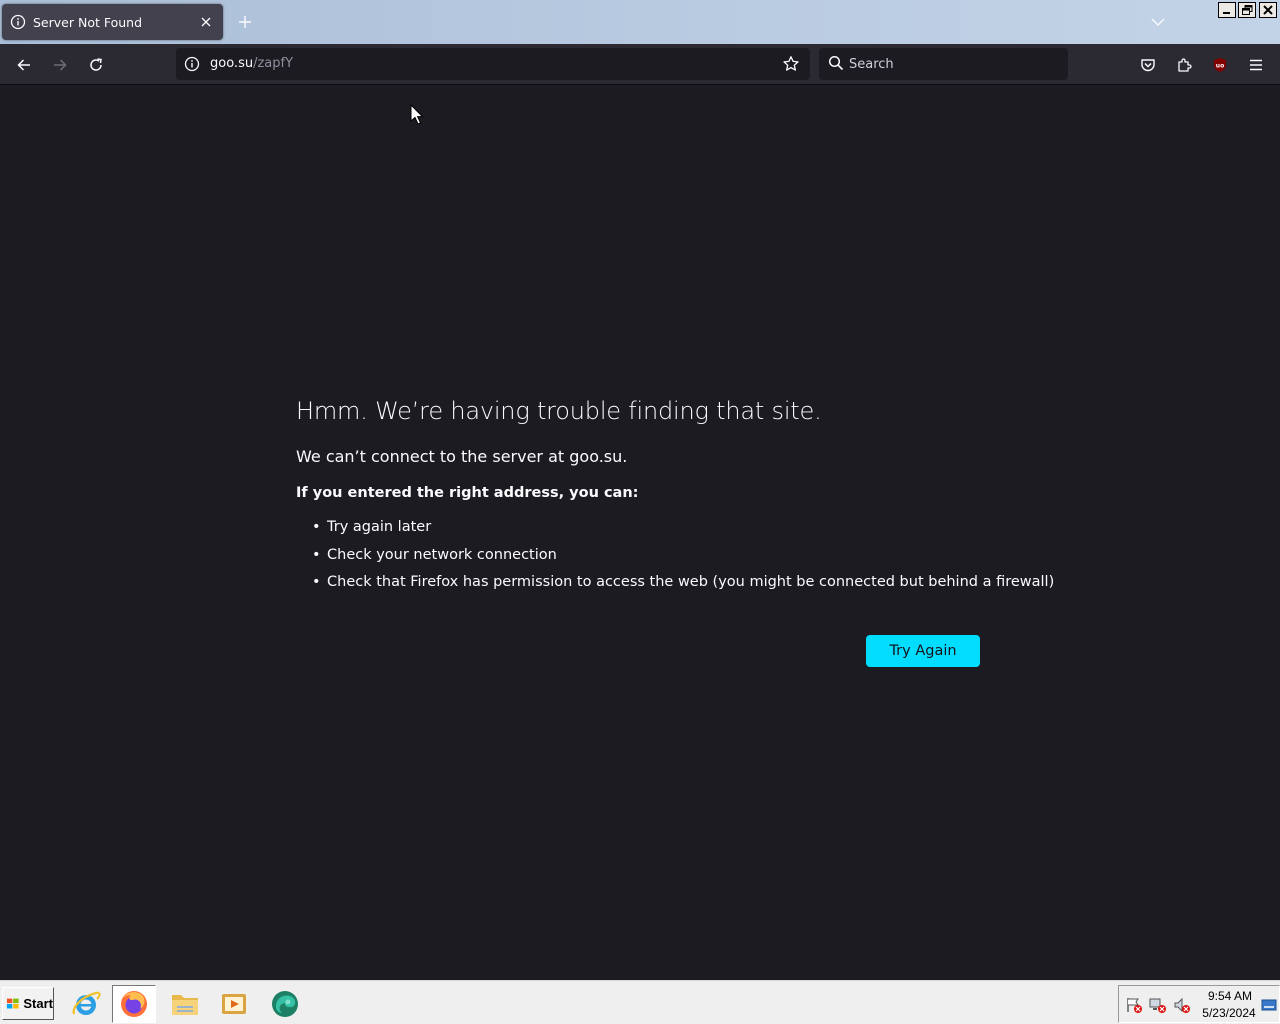 The height and width of the screenshot is (1024, 1280). What do you see at coordinates (1158, 22) in the screenshot?
I see `list-all-tabs-button` at bounding box center [1158, 22].